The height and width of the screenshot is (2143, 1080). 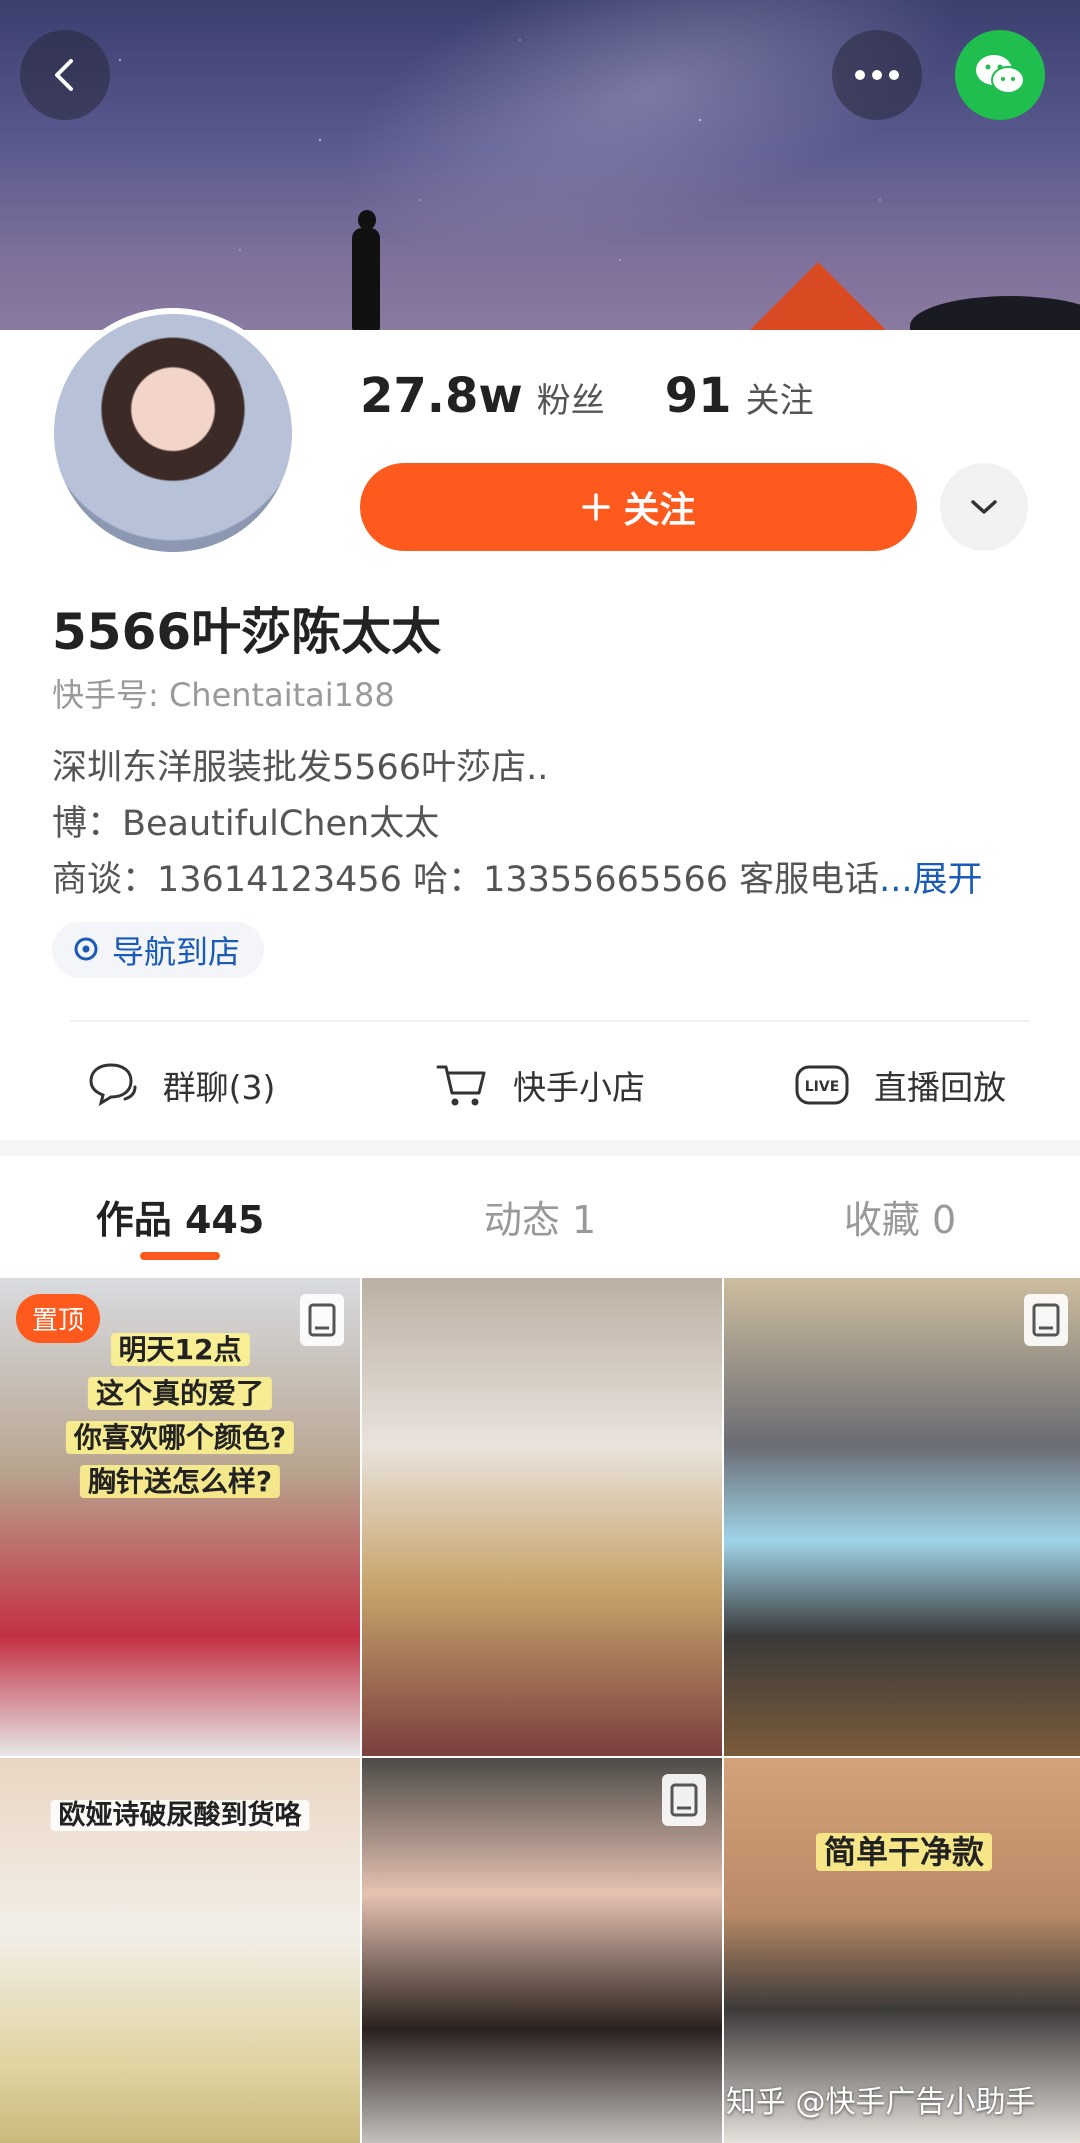 I want to click on plus-icon, so click(x=596, y=507).